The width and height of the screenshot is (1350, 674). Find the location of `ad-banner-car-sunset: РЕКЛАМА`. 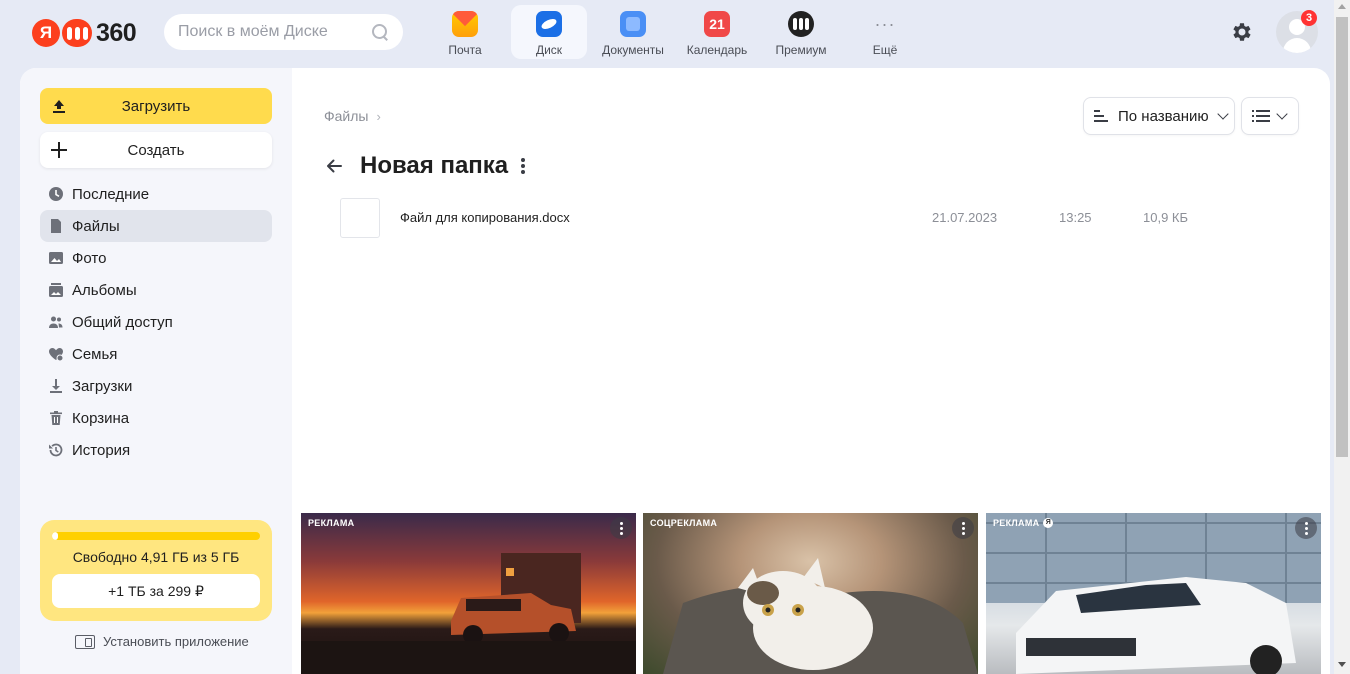

ad-banner-car-sunset: РЕКЛАМА is located at coordinates (468, 593).